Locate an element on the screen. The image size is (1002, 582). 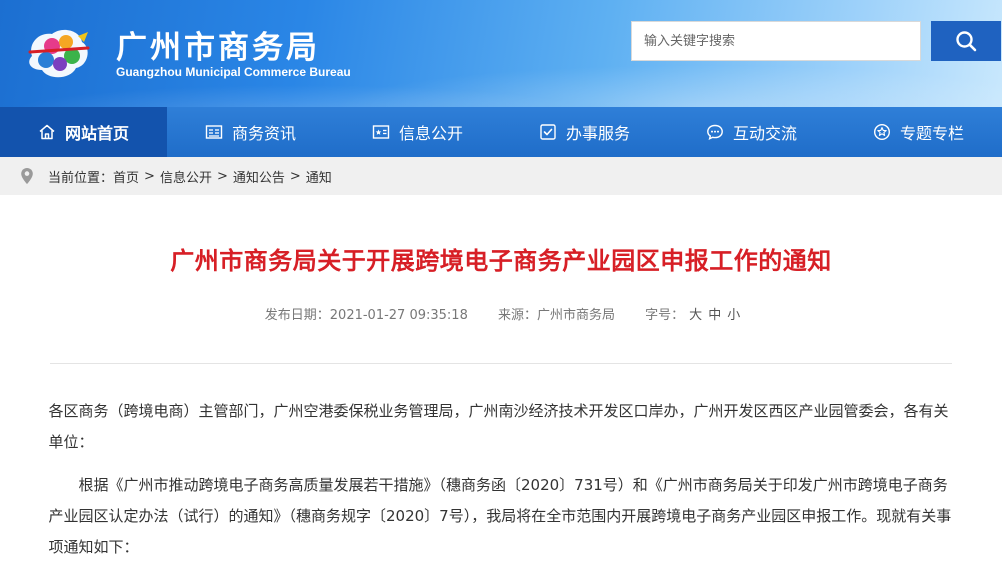
nav-item-info-disclosure: 信息公开 is located at coordinates (417, 132).